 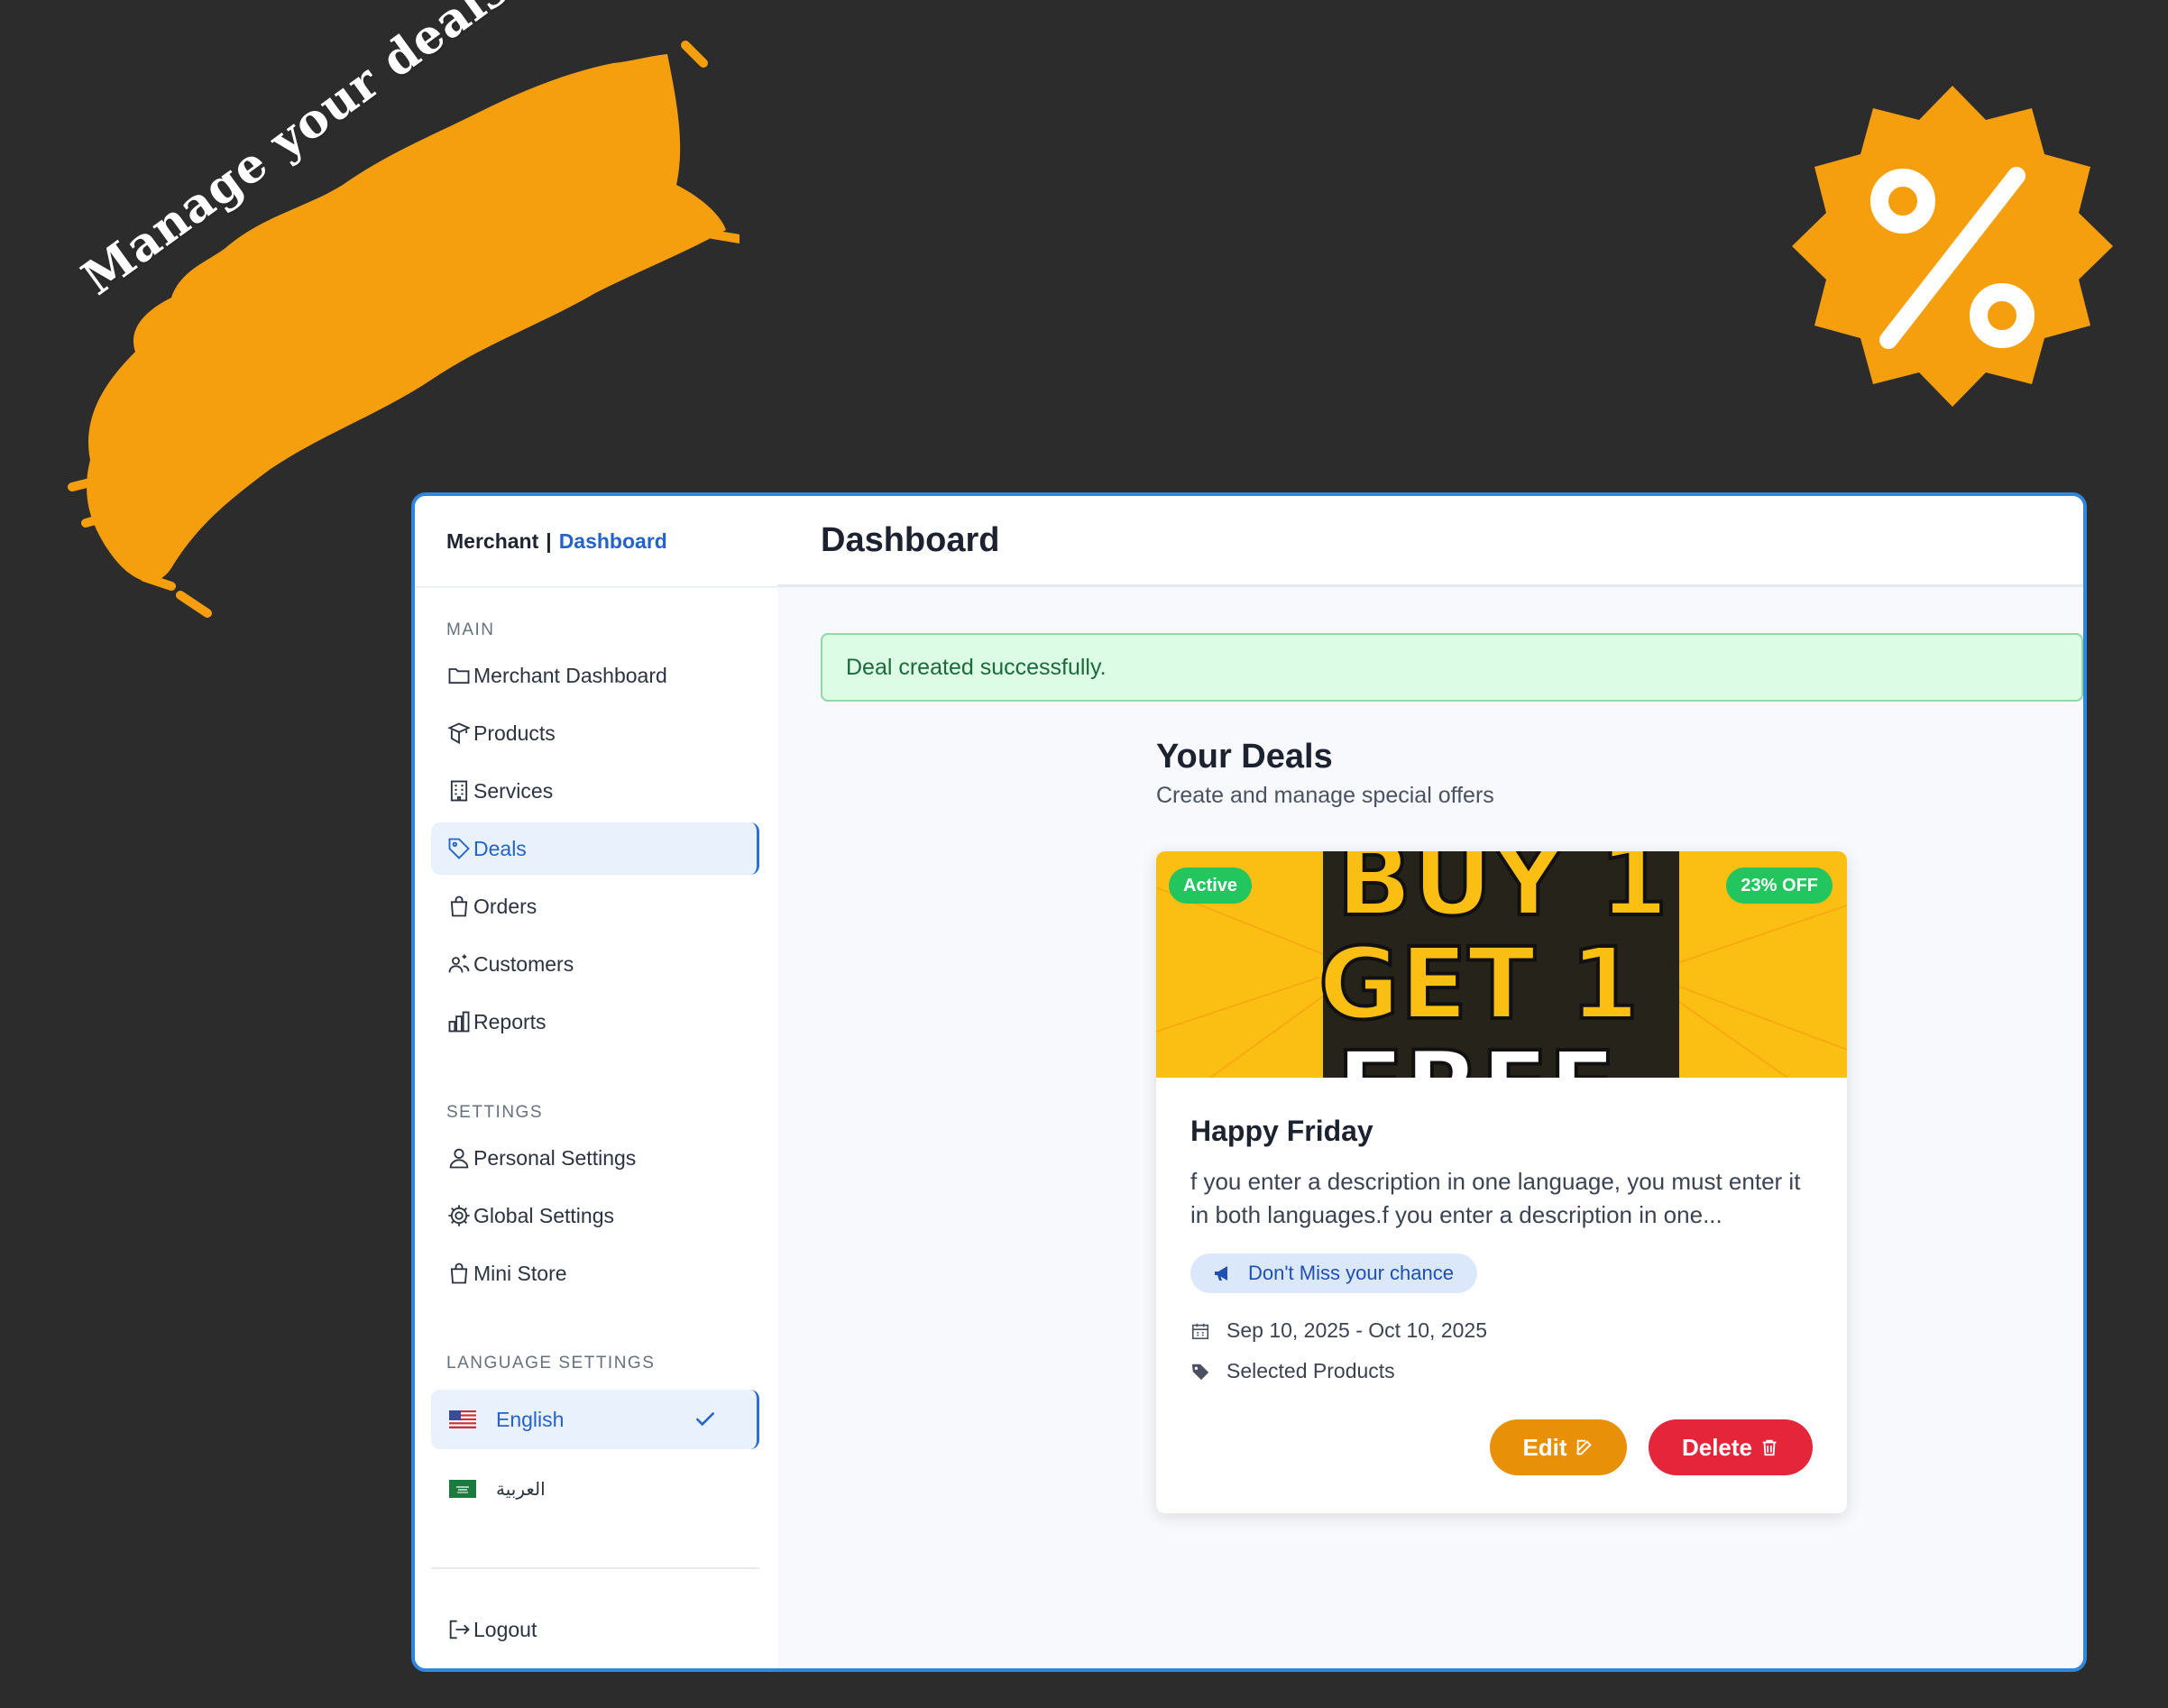 I want to click on sidebar-item-label: Customers, so click(x=523, y=963).